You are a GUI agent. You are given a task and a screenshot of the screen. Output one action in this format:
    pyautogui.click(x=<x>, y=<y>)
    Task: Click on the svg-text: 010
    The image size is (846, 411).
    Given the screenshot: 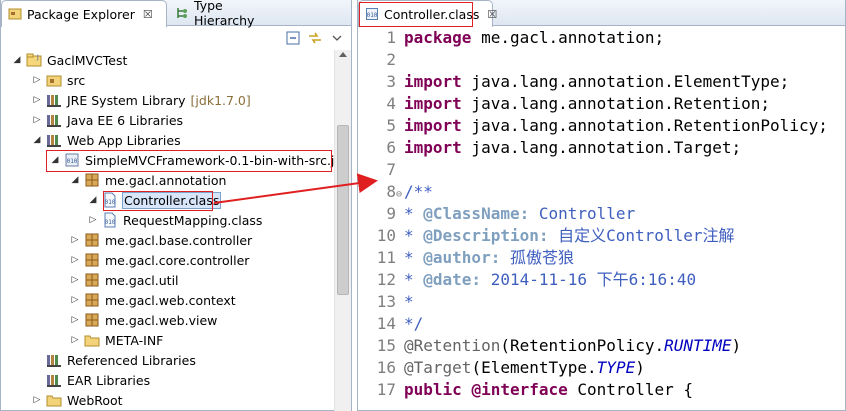 What is the action you would take?
    pyautogui.click(x=110, y=222)
    